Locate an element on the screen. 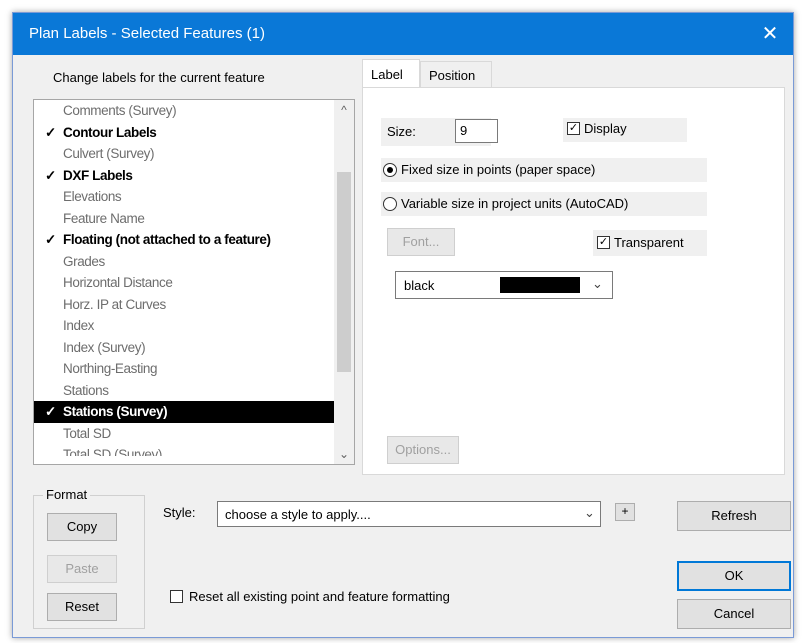  transparent-label: Transparent is located at coordinates (649, 242).